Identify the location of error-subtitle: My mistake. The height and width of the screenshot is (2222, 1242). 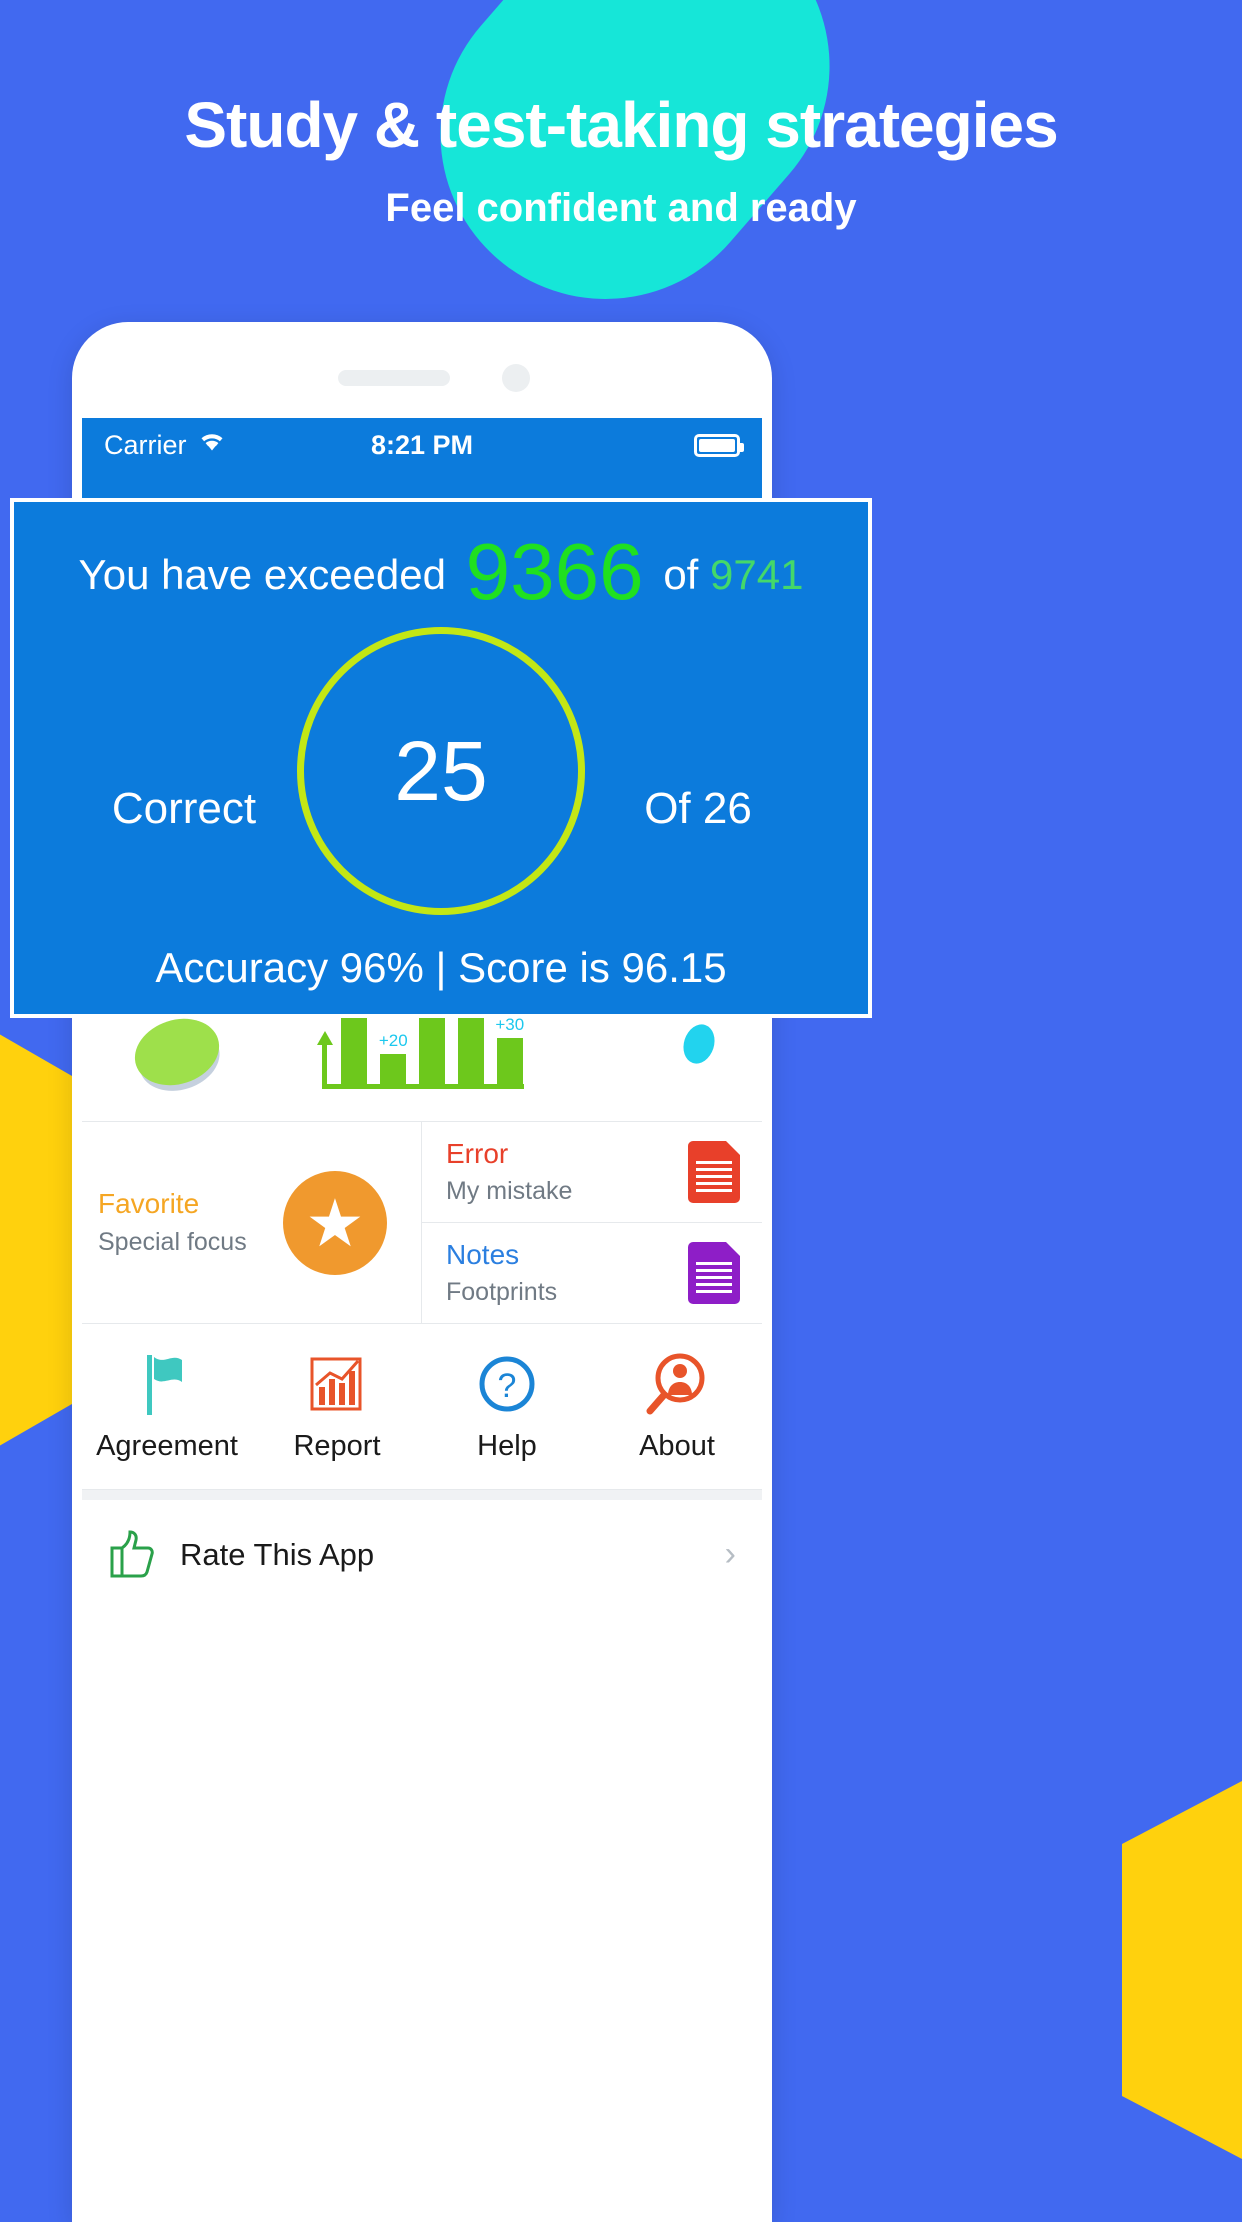
(509, 1191).